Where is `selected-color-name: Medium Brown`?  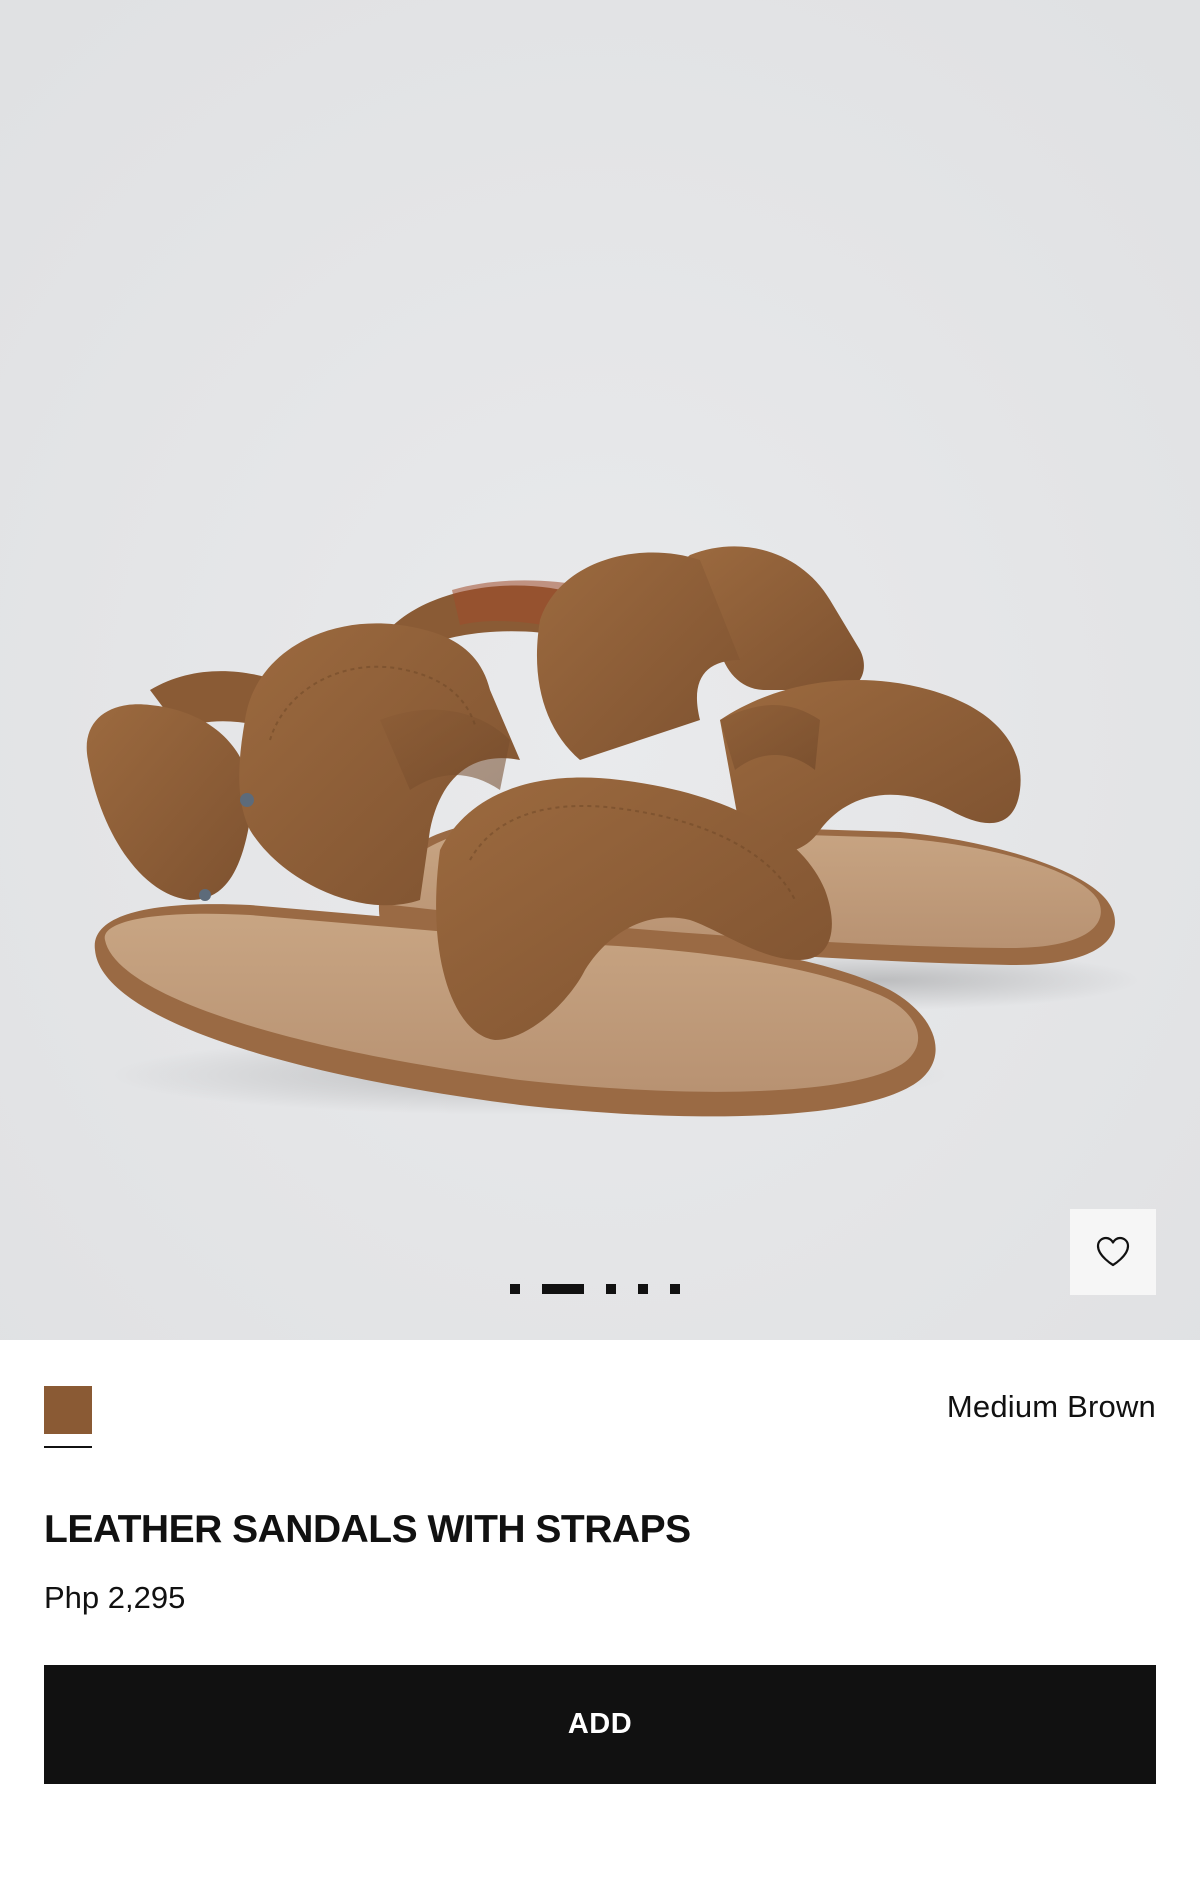 selected-color-name: Medium Brown is located at coordinates (1051, 1406).